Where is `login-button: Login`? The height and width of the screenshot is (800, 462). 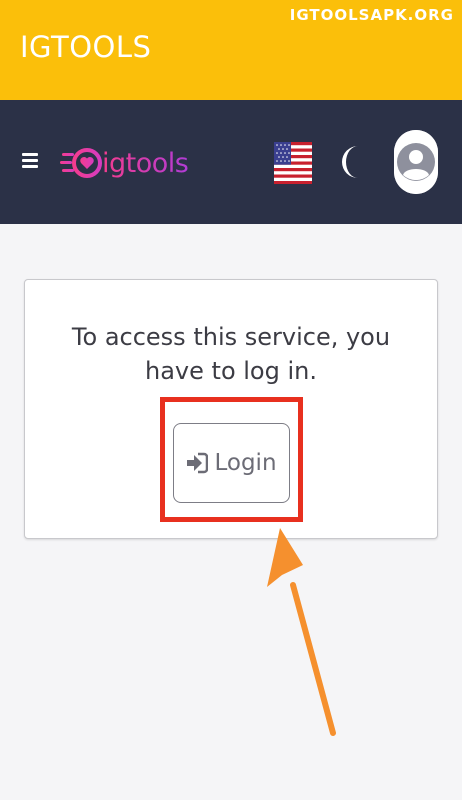 login-button: Login is located at coordinates (231, 463).